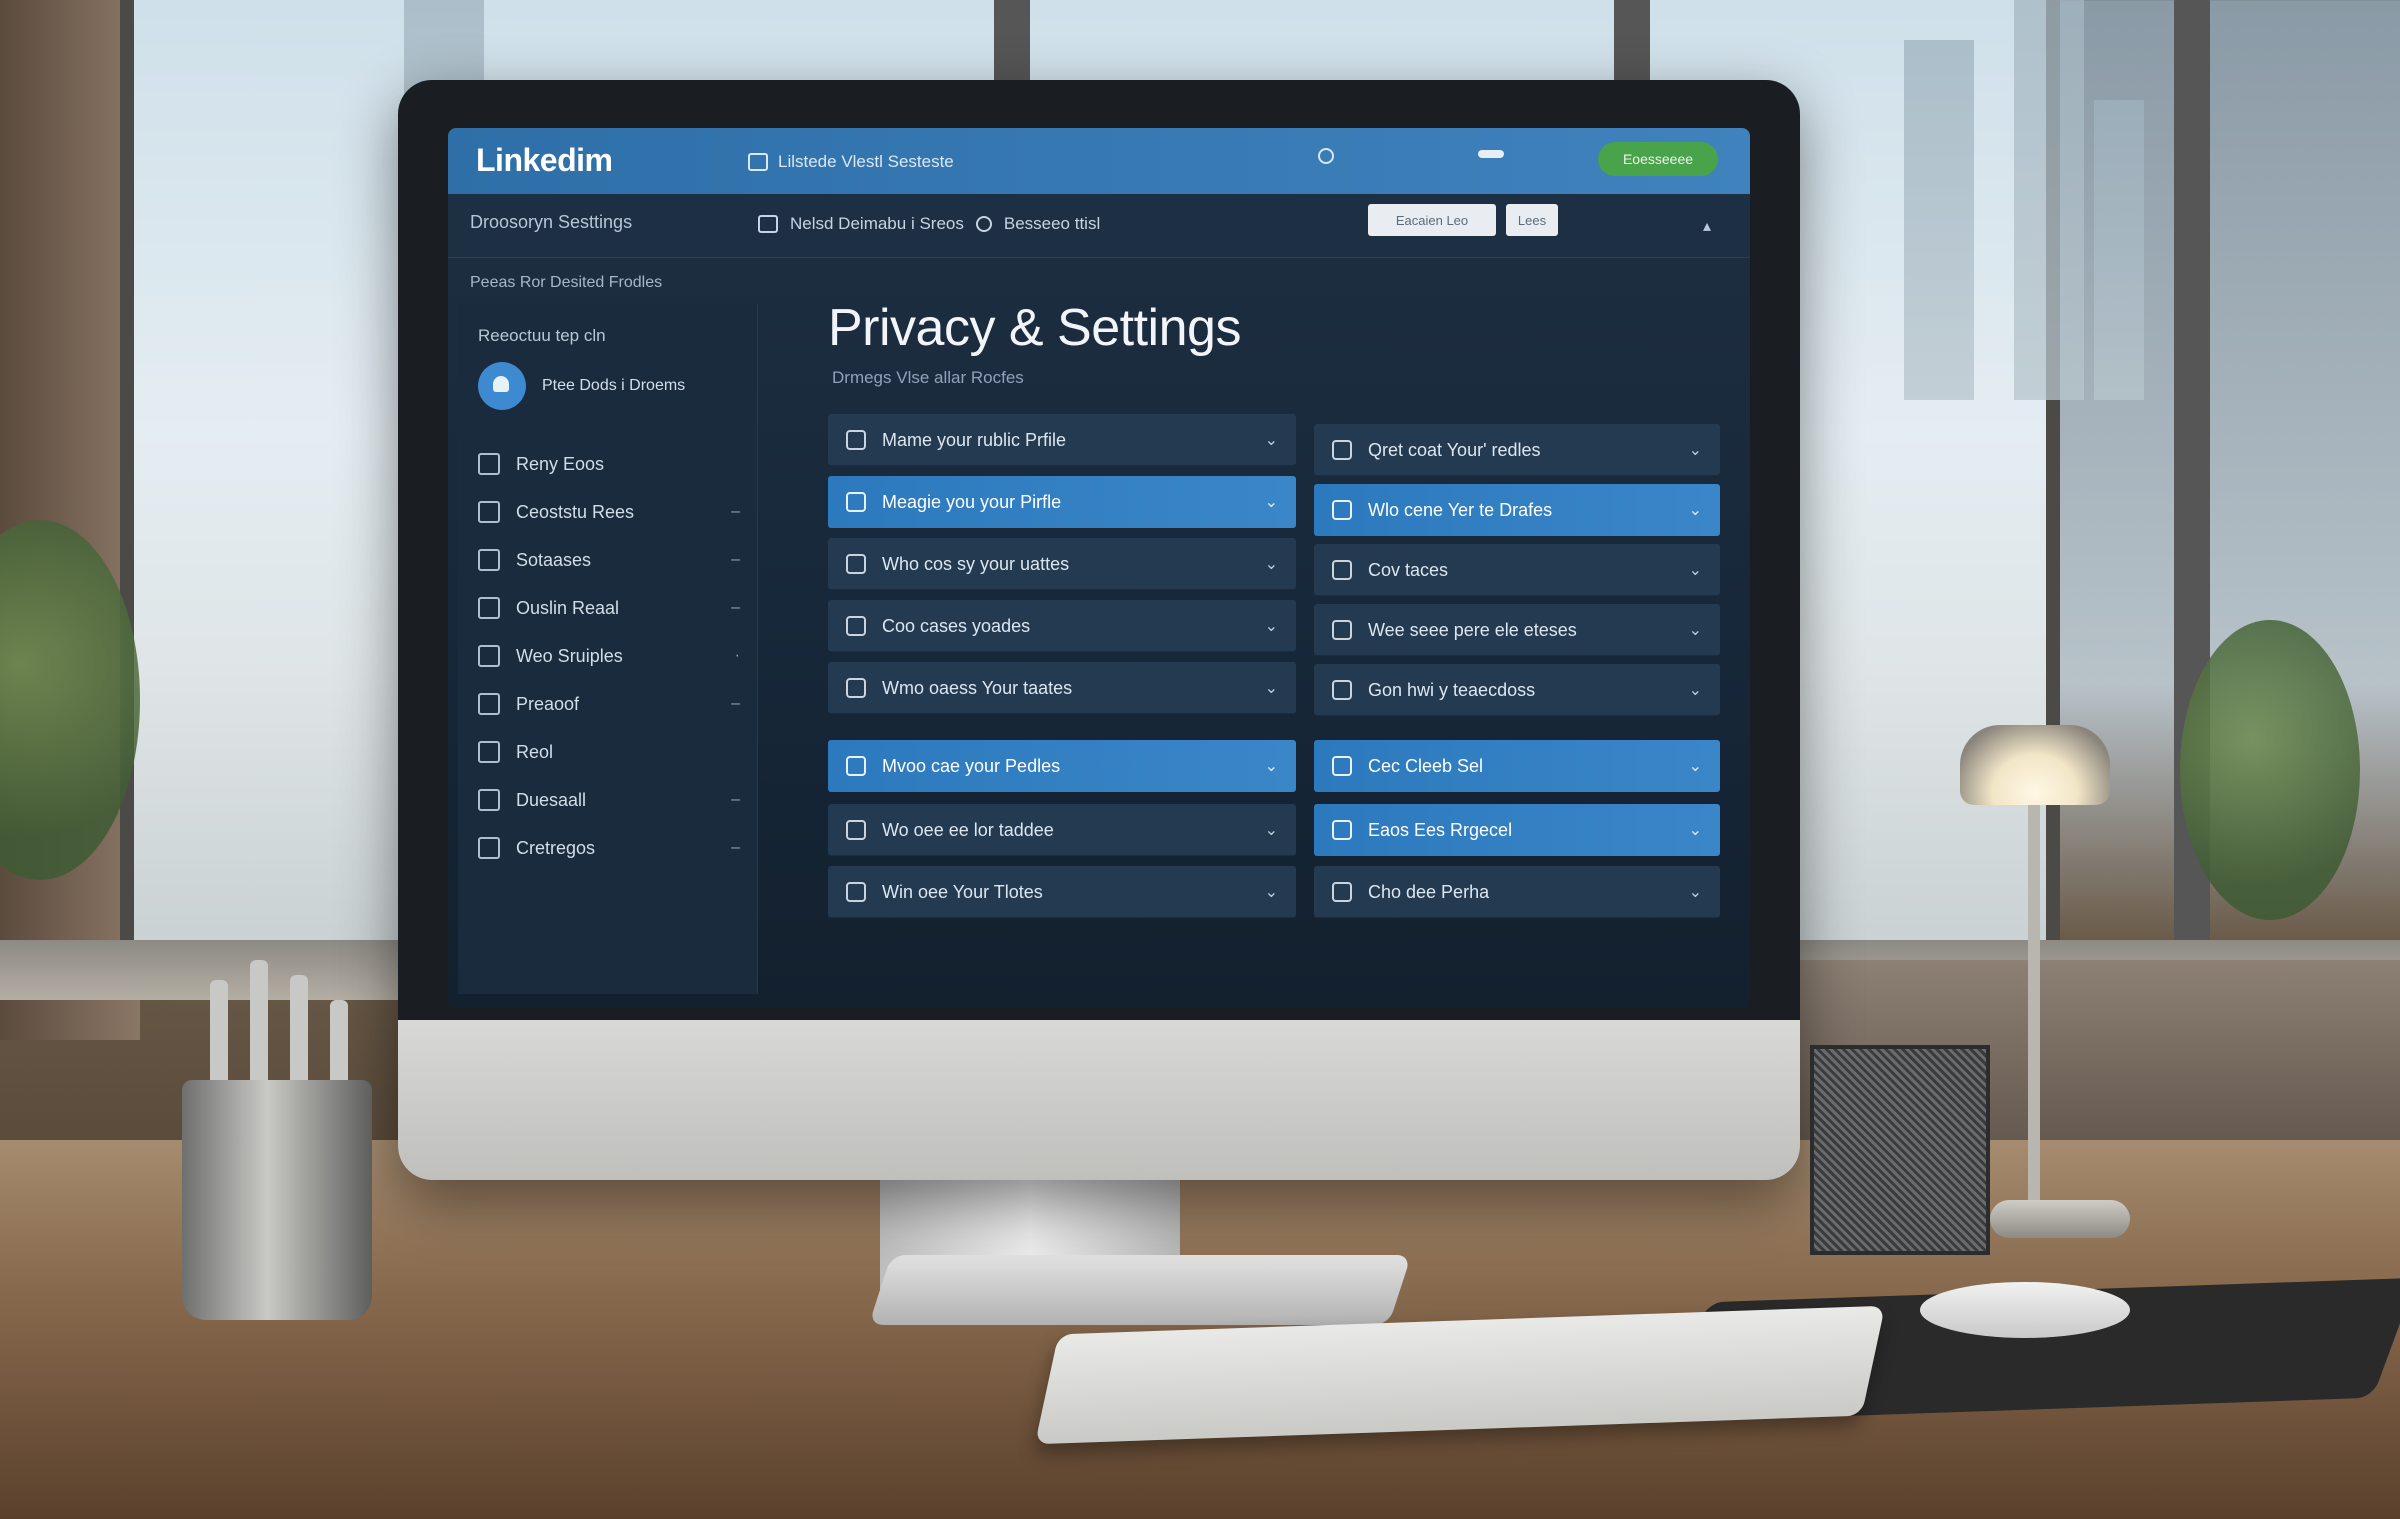 Image resolution: width=2400 pixels, height=1519 pixels. I want to click on settings-row: Qret coat Your' redles ⌄, so click(1517, 450).